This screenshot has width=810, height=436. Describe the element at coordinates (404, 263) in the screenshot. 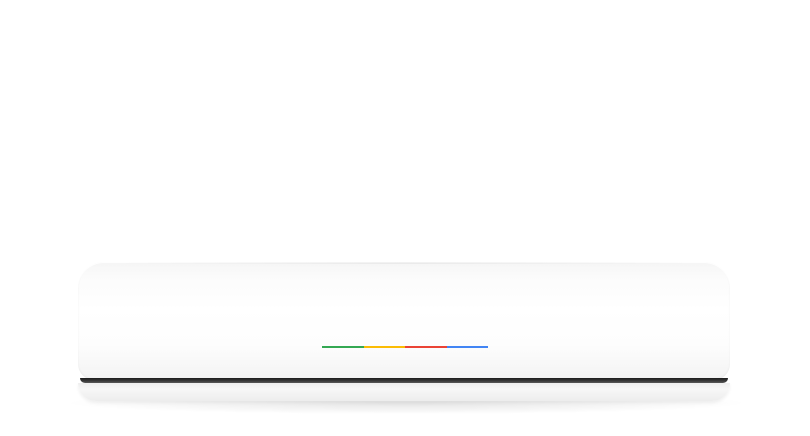

I see `lid-top-edge` at that location.